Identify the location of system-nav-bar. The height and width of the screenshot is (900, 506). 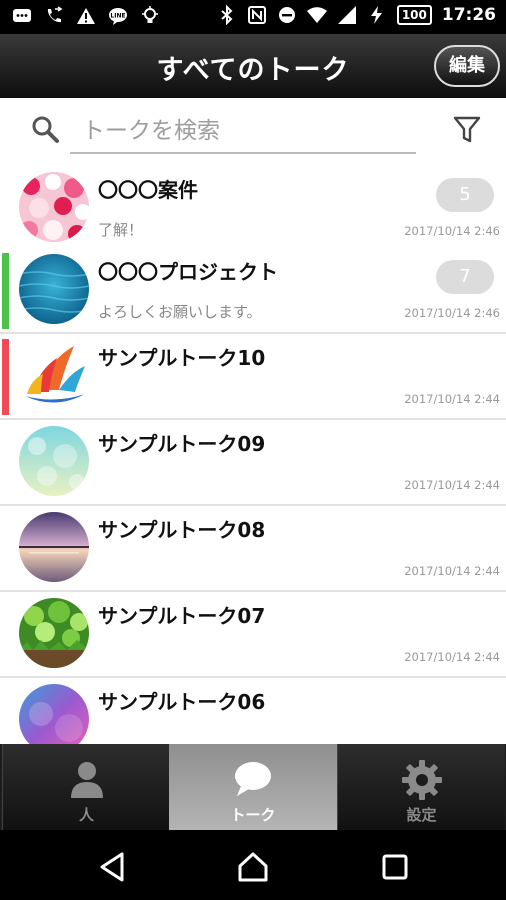
(253, 865).